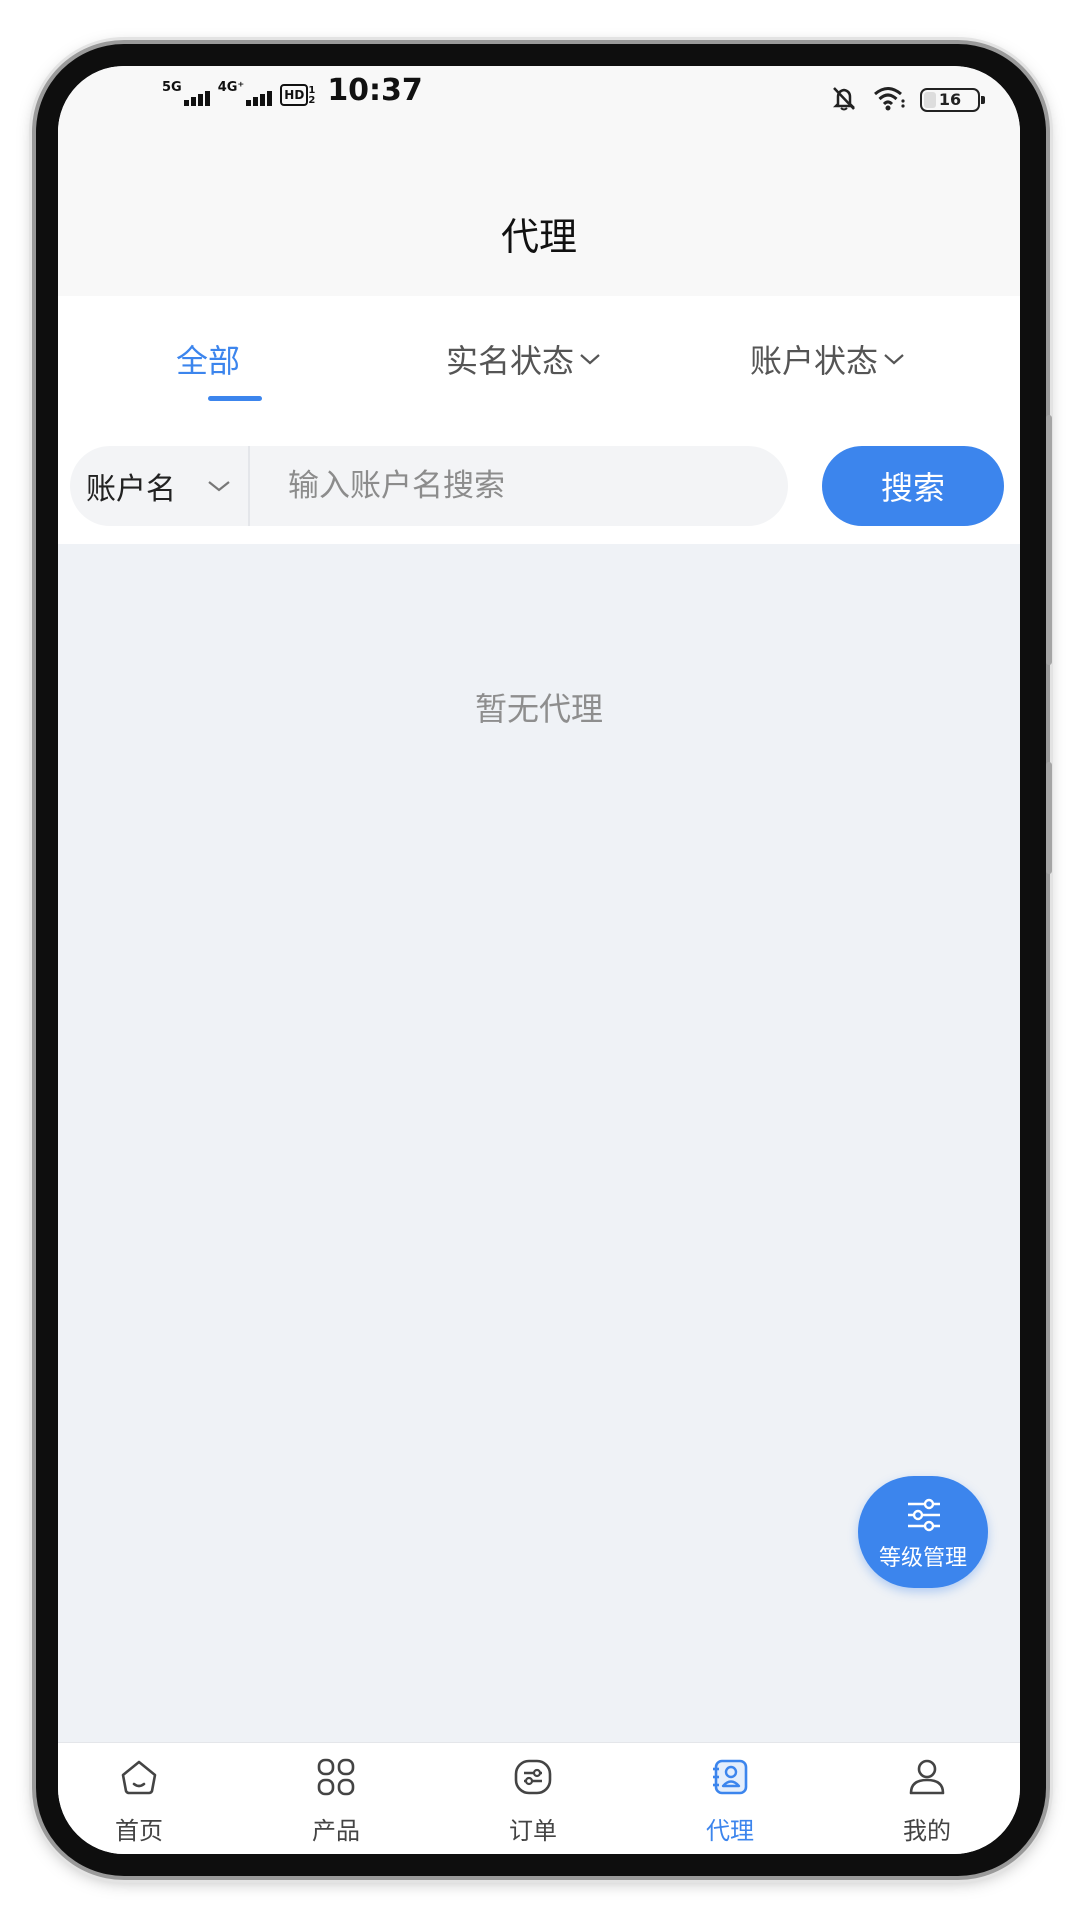 The height and width of the screenshot is (1920, 1080). What do you see at coordinates (730, 1798) in the screenshot?
I see `nav-item-agents: 代理` at bounding box center [730, 1798].